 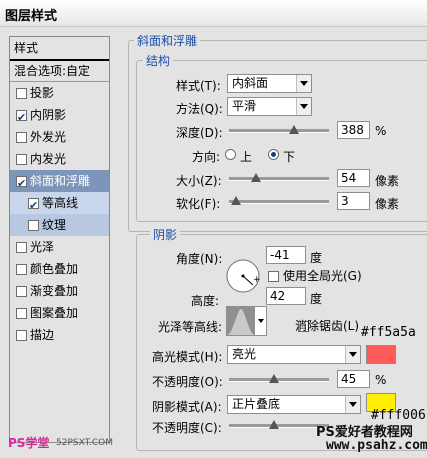 What do you see at coordinates (353, 130) in the screenshot?
I see `depth-input: 388` at bounding box center [353, 130].